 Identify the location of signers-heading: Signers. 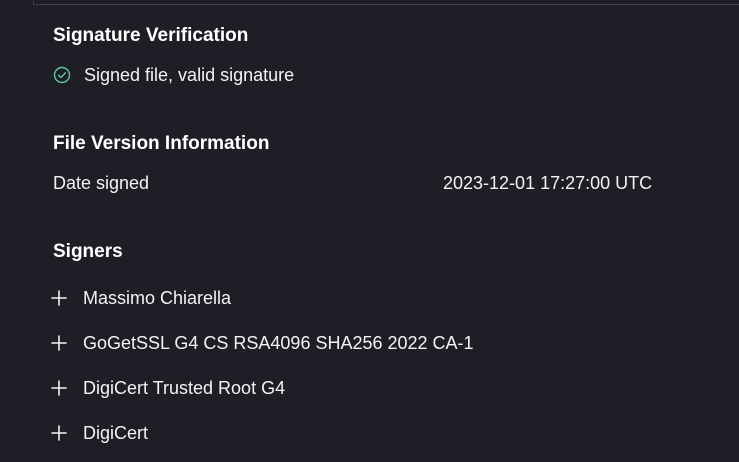
(88, 251).